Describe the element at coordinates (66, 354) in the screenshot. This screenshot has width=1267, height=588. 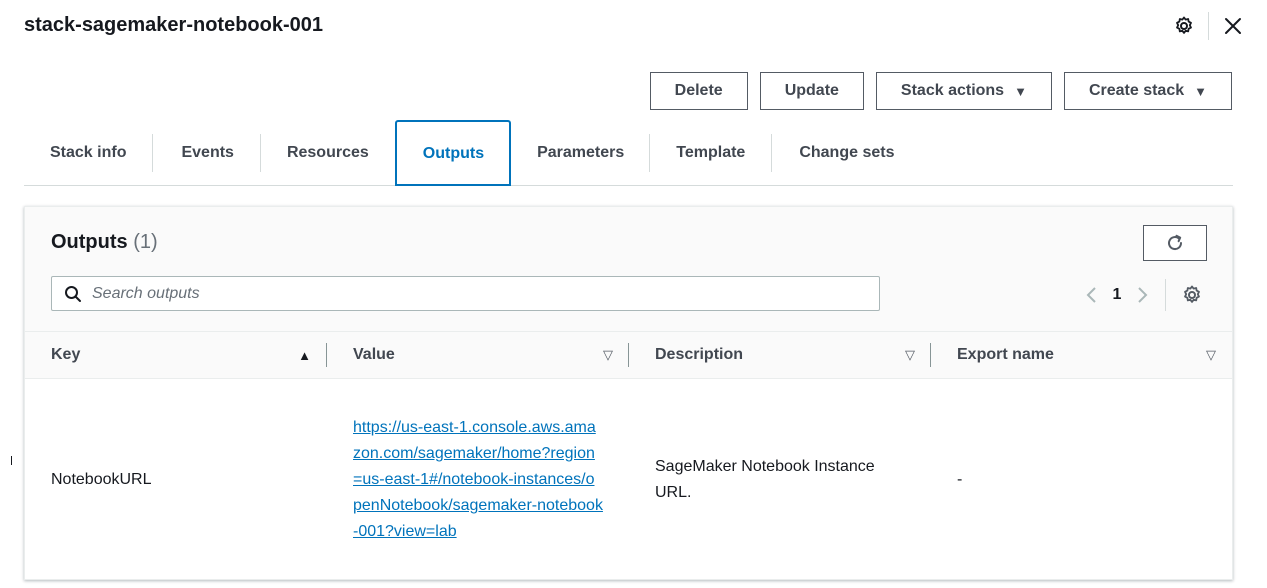
I see `column-key-label: Key` at that location.